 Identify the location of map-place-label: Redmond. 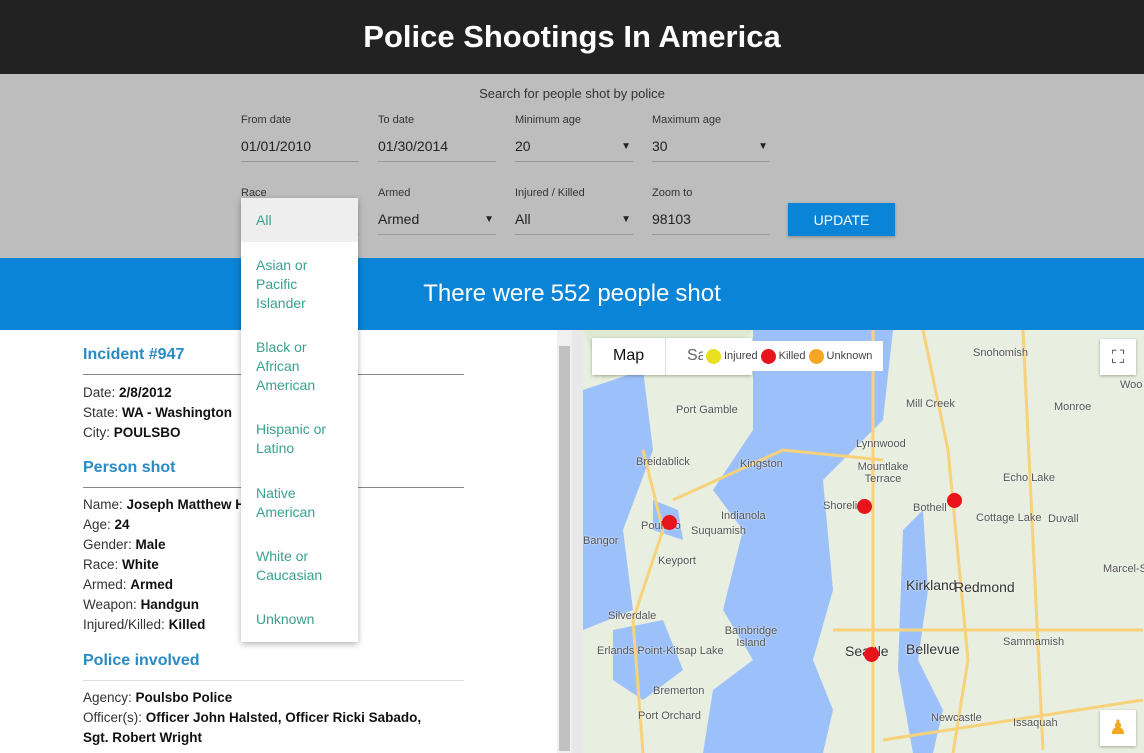
(984, 587).